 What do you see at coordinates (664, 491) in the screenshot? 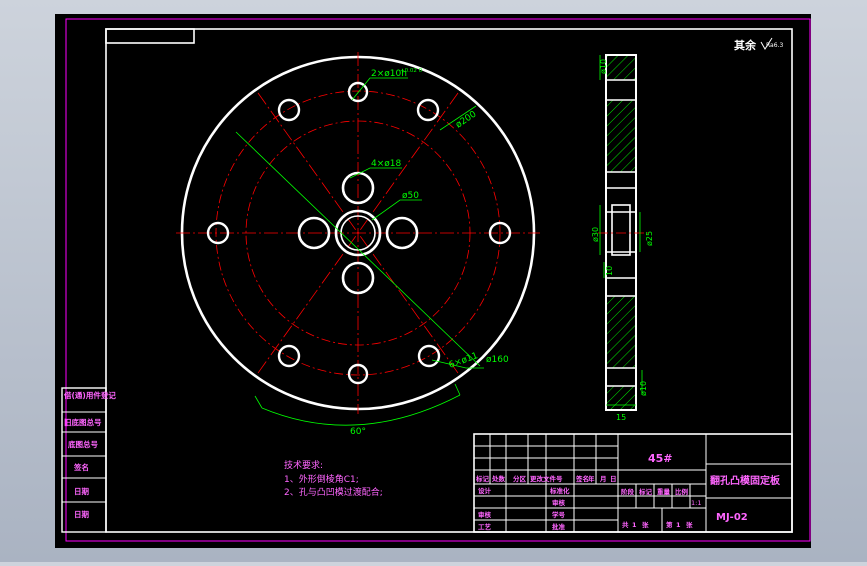
I see `svg-text: 重量` at bounding box center [664, 491].